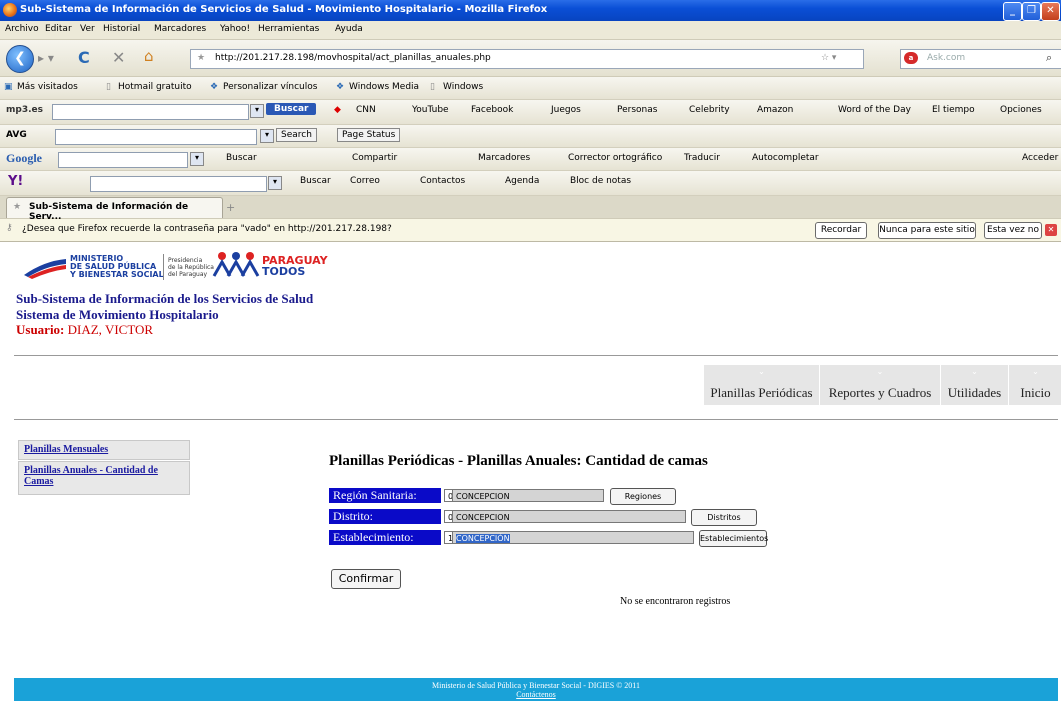 Image resolution: width=1061 pixels, height=701 pixels. What do you see at coordinates (366, 110) in the screenshot?
I see `toolbar-cnn: CNN` at bounding box center [366, 110].